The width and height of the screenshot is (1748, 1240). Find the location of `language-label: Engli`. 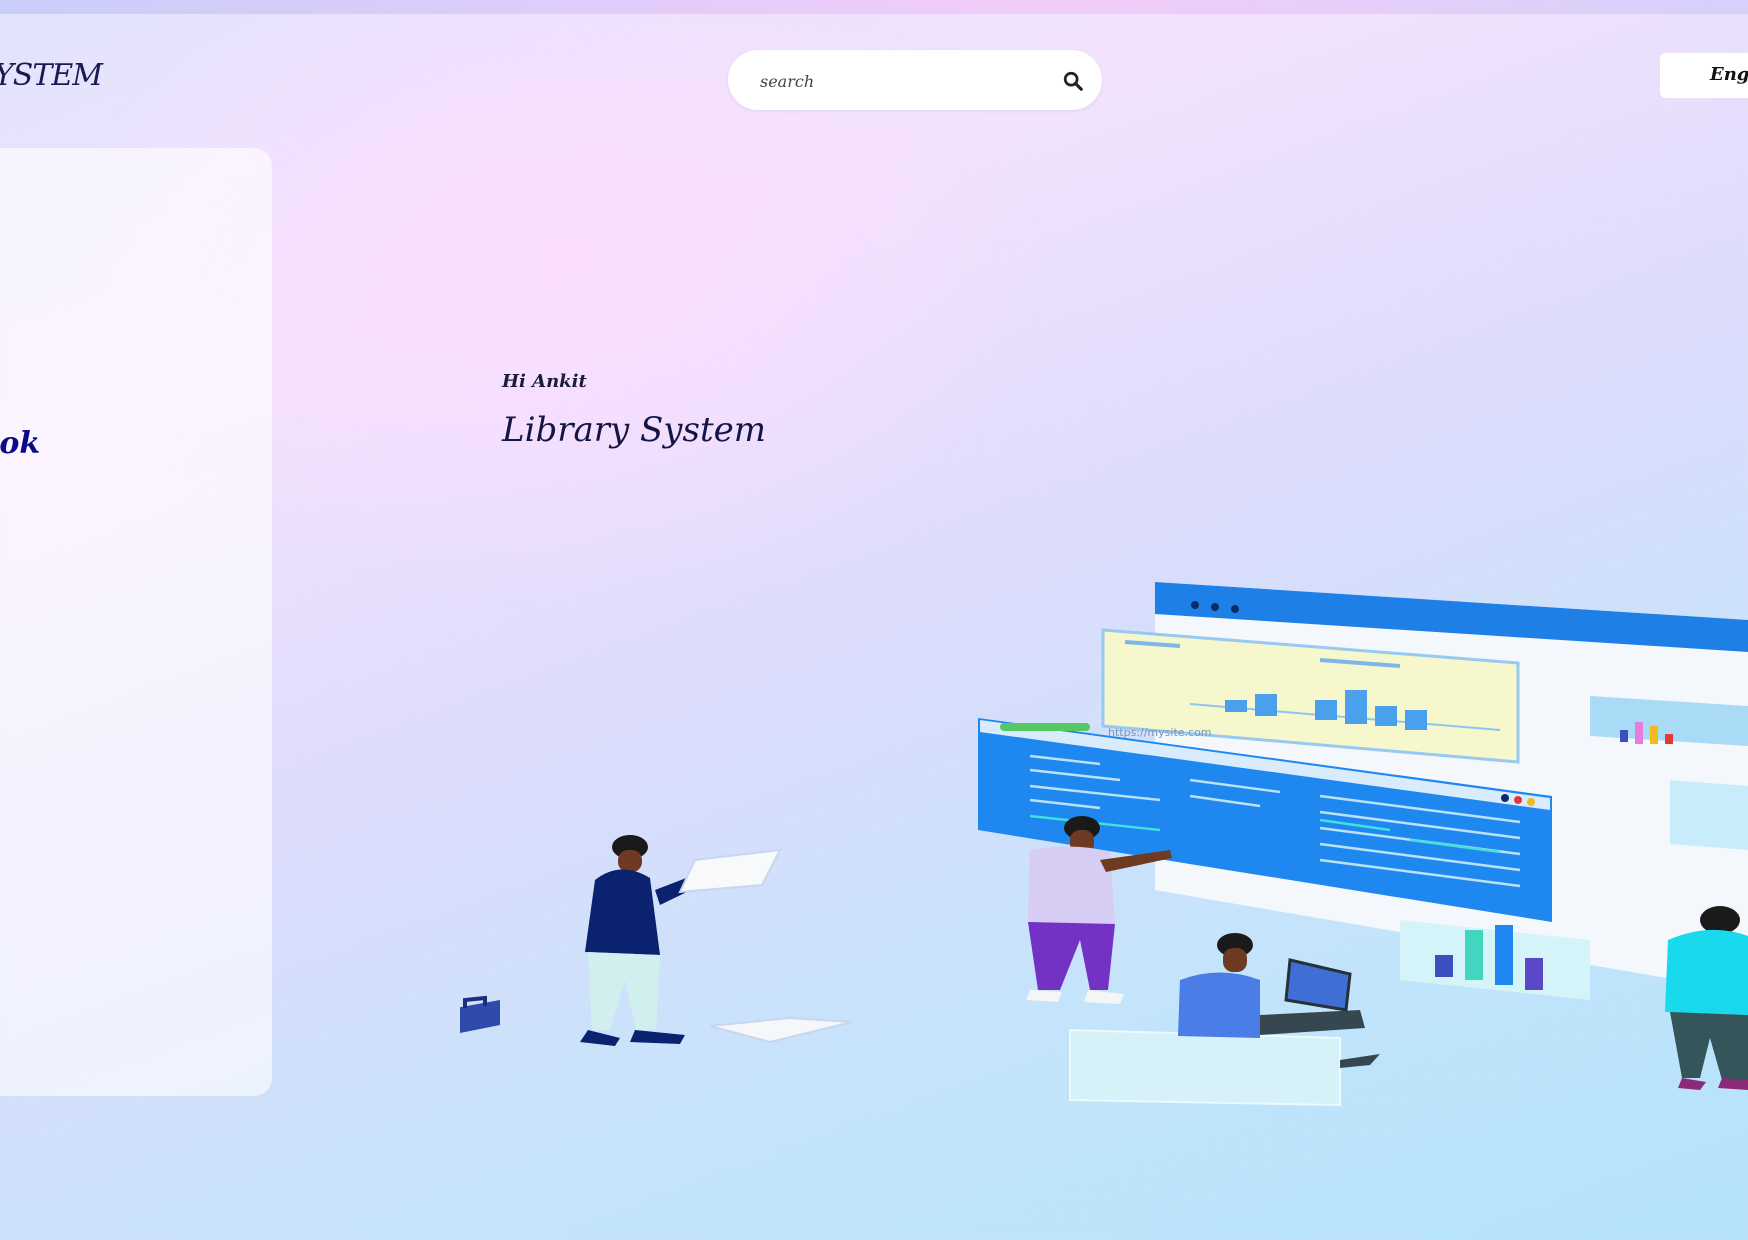

language-label: Engli is located at coordinates (1729, 74).